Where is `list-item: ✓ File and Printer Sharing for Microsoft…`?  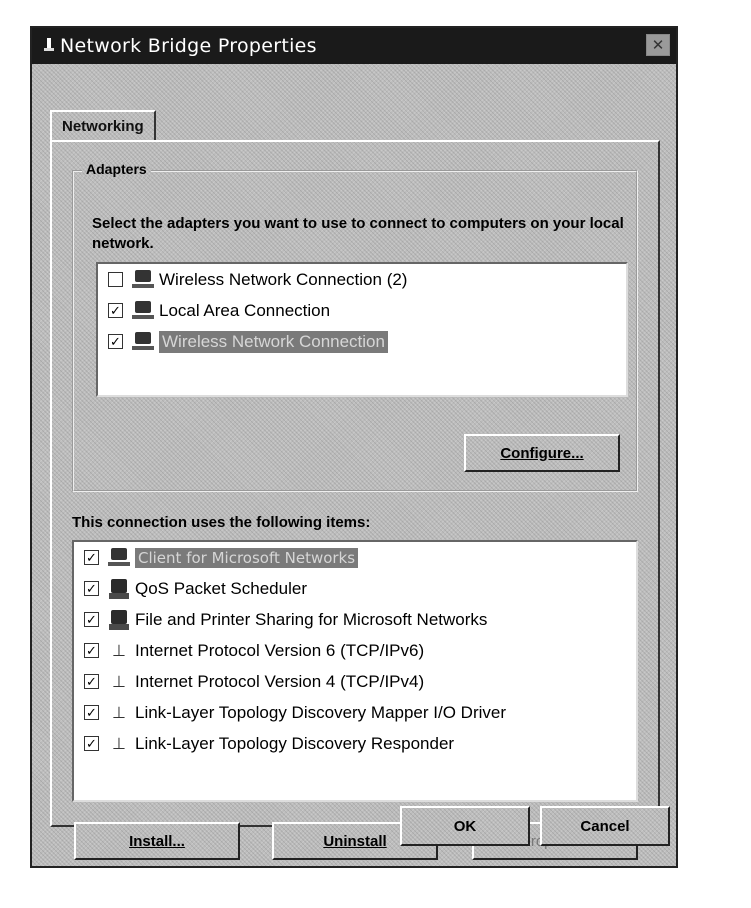
list-item: ✓ File and Printer Sharing for Microsoft… is located at coordinates (355, 619).